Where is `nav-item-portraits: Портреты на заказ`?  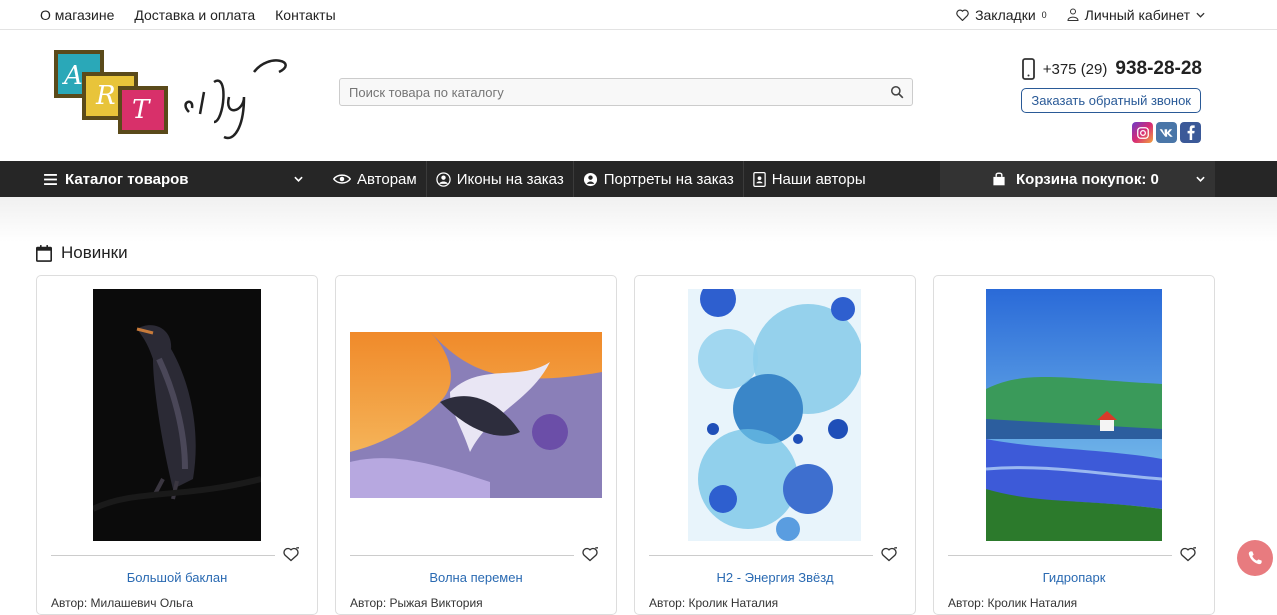 nav-item-portraits: Портреты на заказ is located at coordinates (659, 179).